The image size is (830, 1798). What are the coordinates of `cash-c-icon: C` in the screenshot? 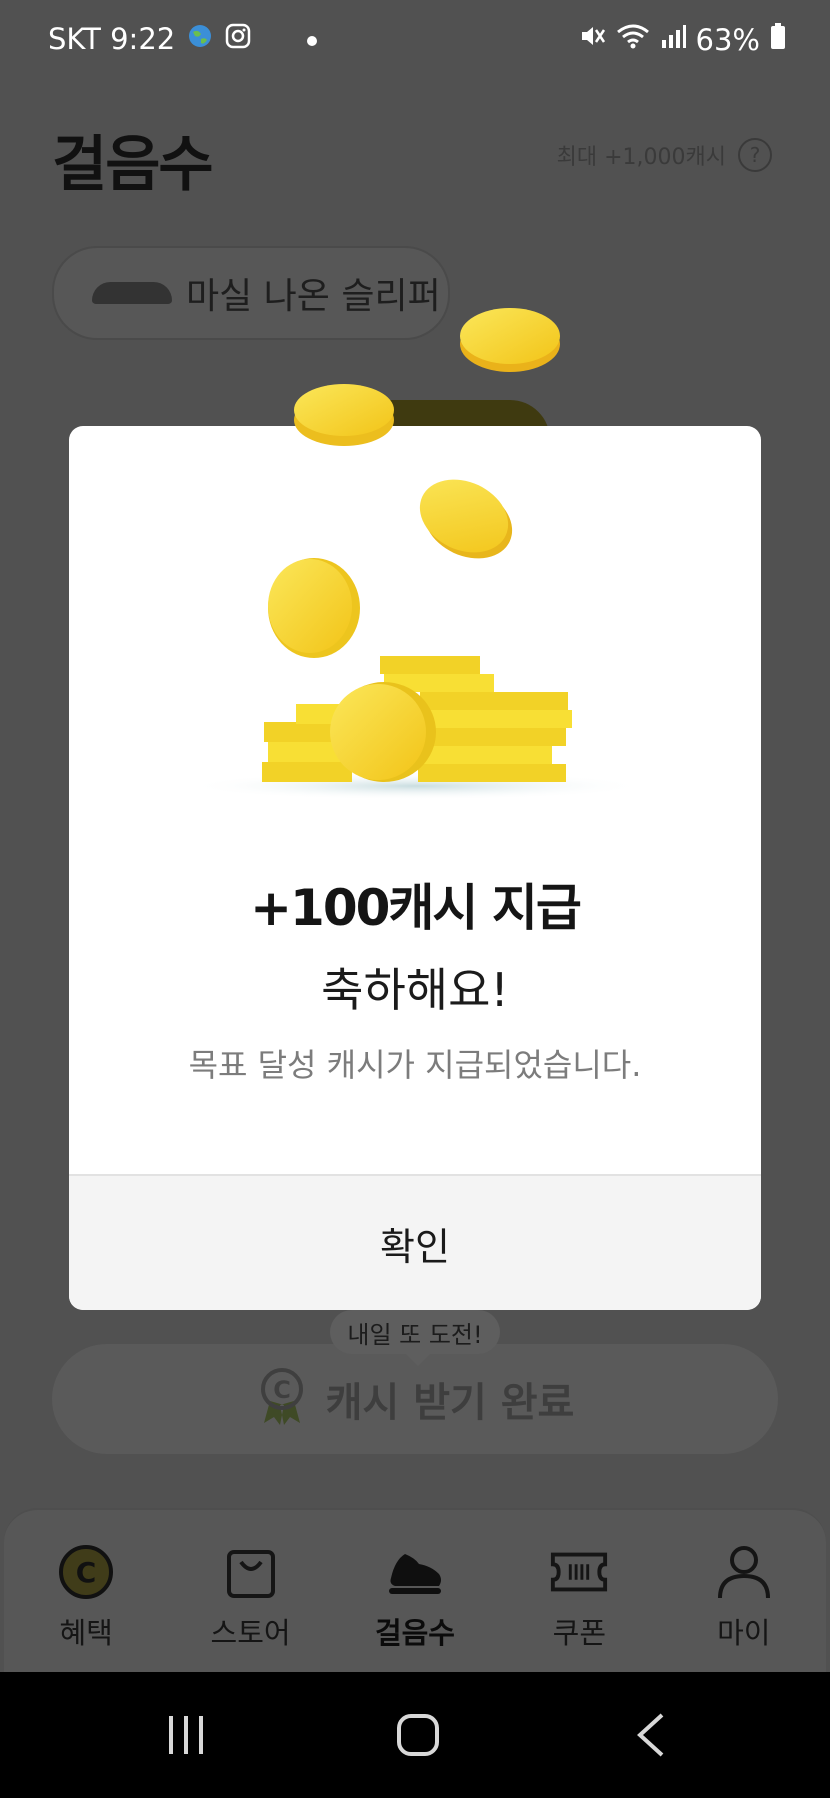 It's located at (86, 1572).